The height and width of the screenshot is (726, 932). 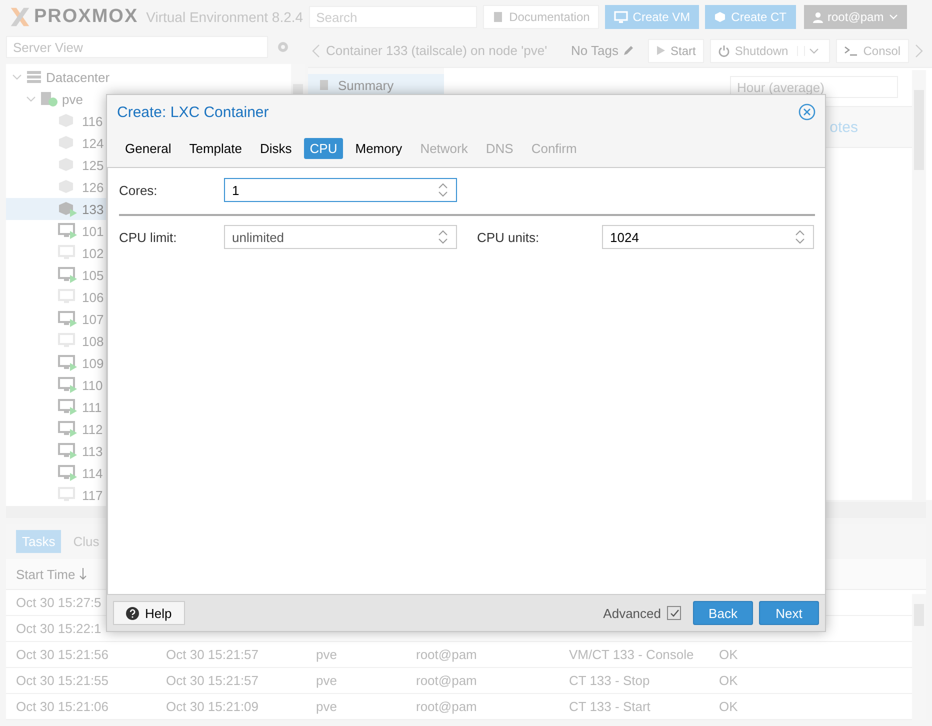 What do you see at coordinates (437, 50) in the screenshot?
I see `content-title: Container 133 (tailscale) on node 'pve'` at bounding box center [437, 50].